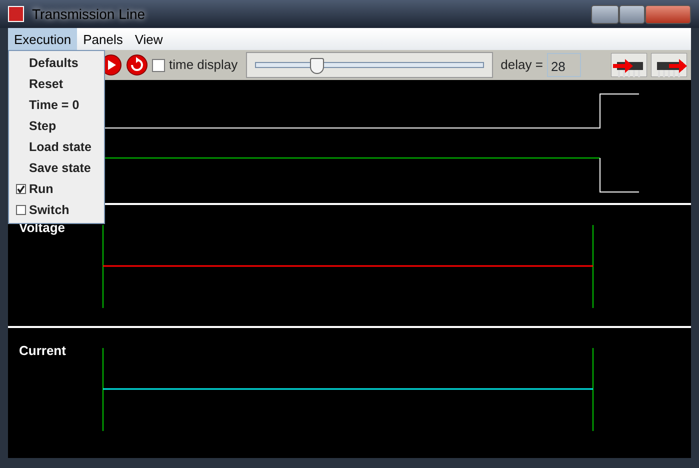 The image size is (699, 468). What do you see at coordinates (43, 39) in the screenshot?
I see `menu-item: Execution` at bounding box center [43, 39].